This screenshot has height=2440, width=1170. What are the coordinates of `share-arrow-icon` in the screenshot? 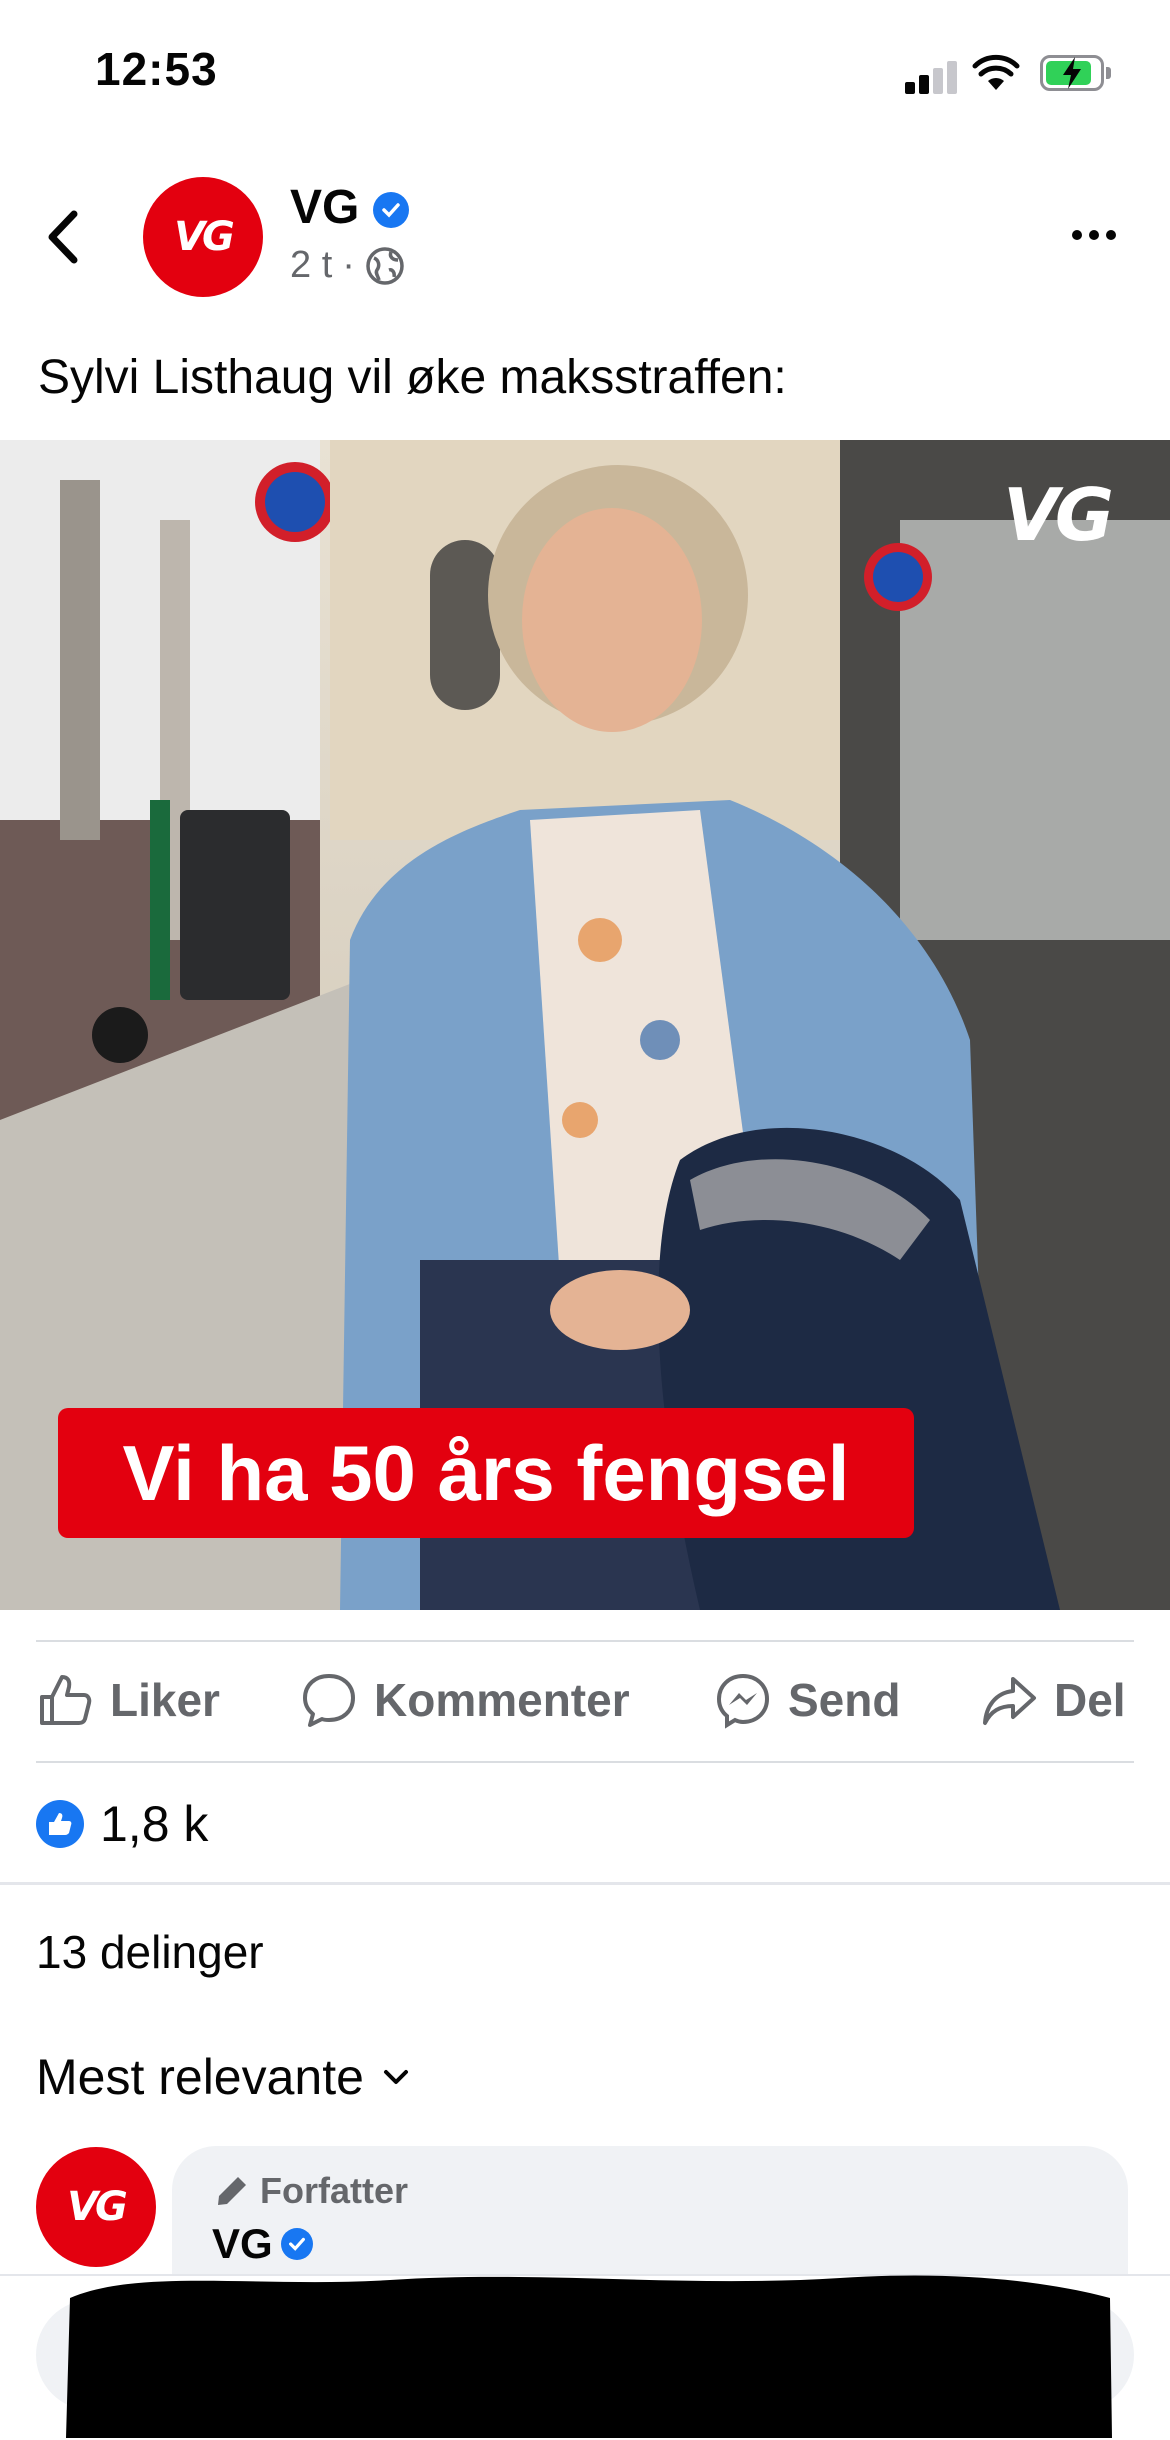 It's located at (1009, 1701).